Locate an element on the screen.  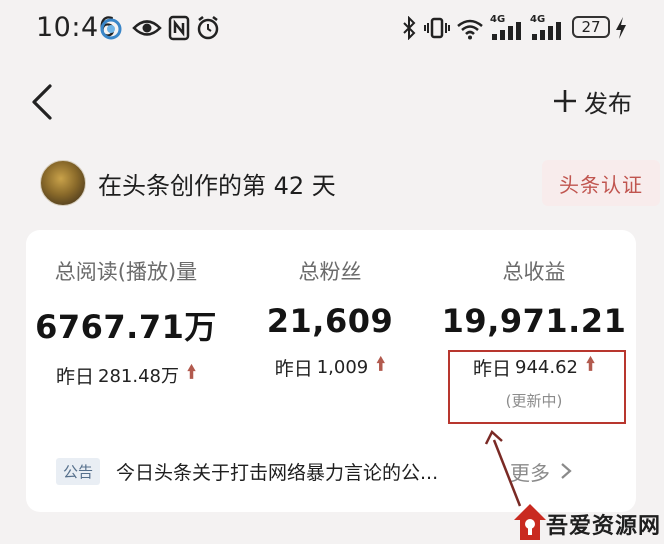
chevron-right-icon is located at coordinates (566, 471).